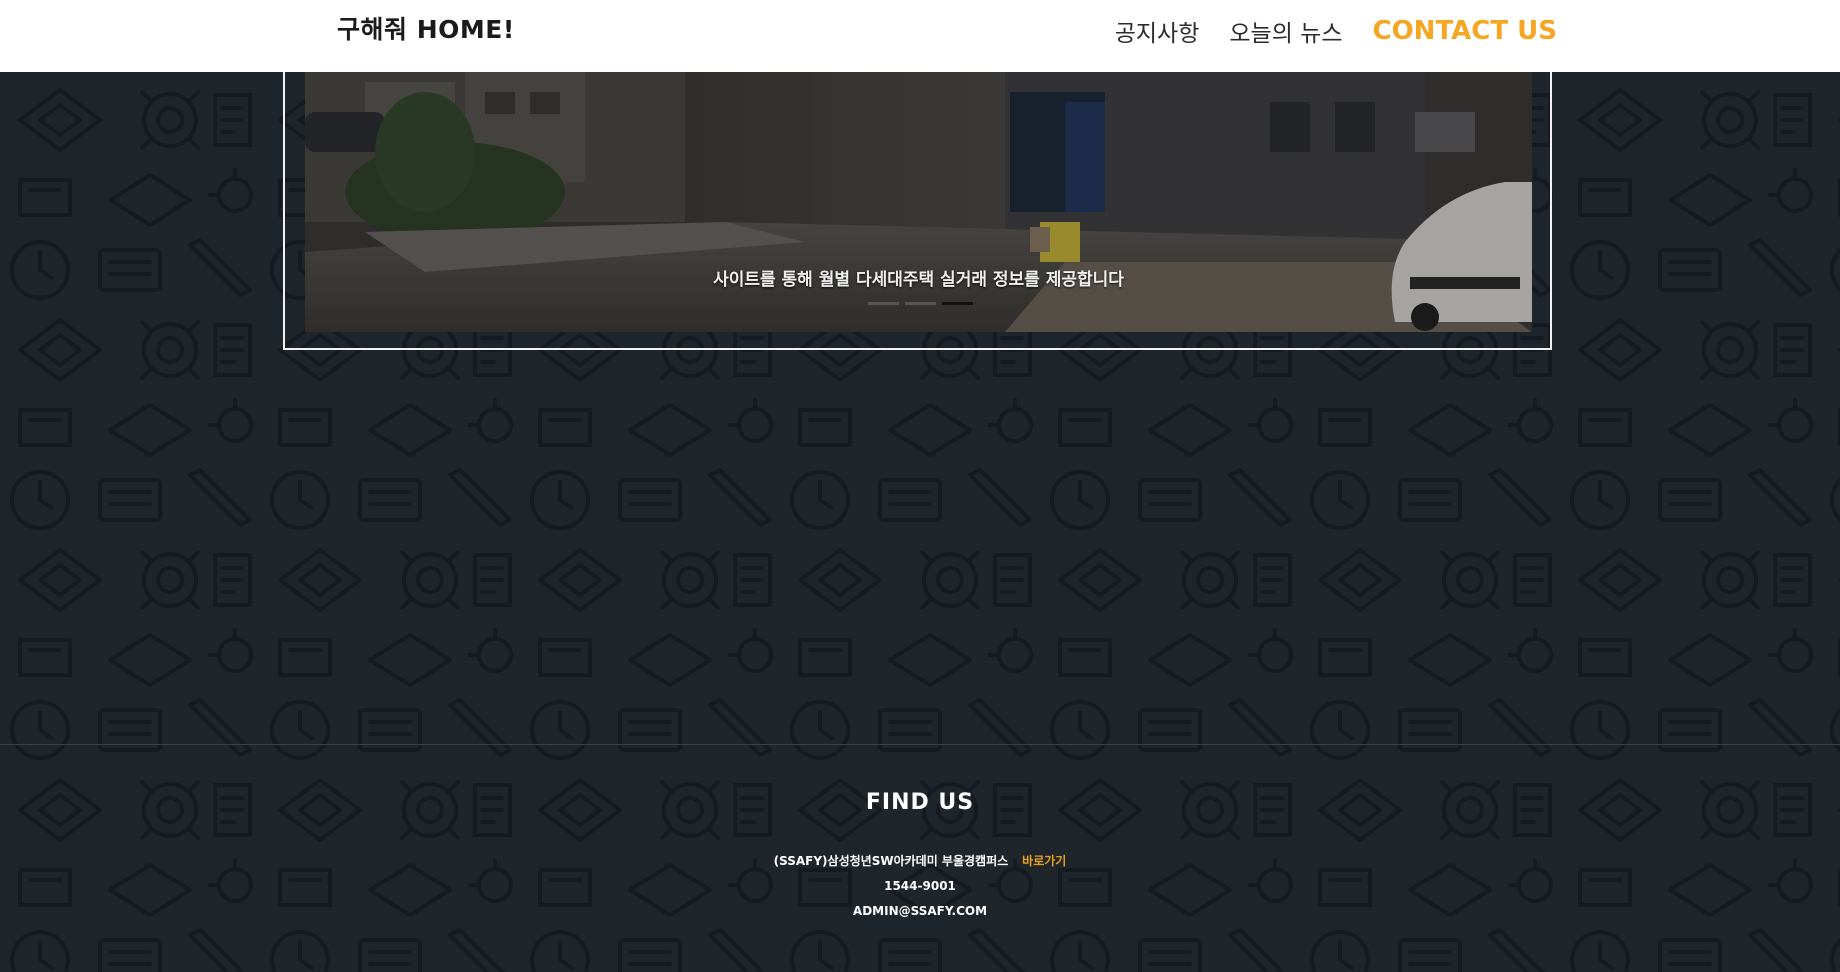 This screenshot has width=1840, height=972. What do you see at coordinates (1044, 861) in the screenshot?
I see `footer-shortcut-link: 바로가기` at bounding box center [1044, 861].